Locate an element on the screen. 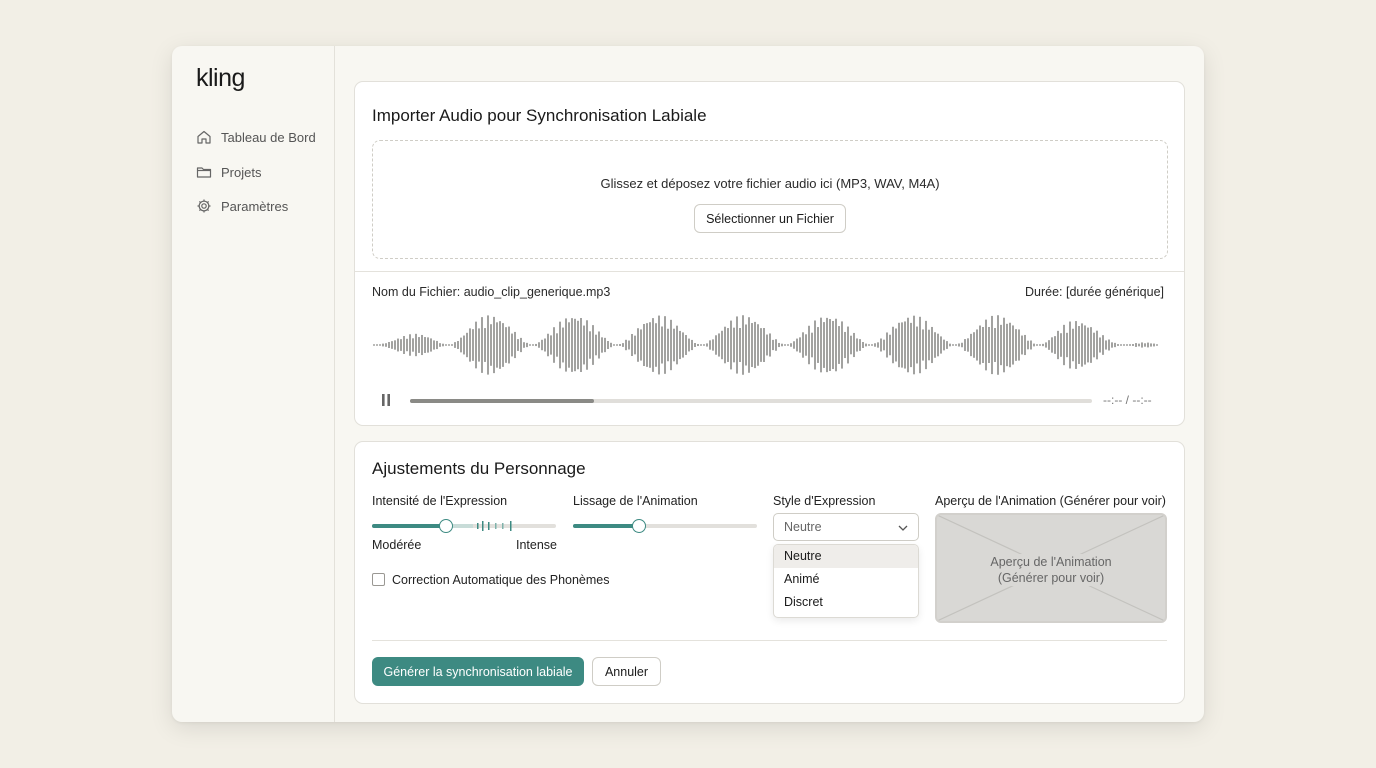  sidebar-item-projects: Projets is located at coordinates (228, 172).